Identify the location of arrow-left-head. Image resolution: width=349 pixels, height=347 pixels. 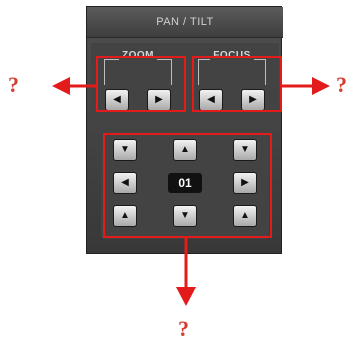
(61, 86).